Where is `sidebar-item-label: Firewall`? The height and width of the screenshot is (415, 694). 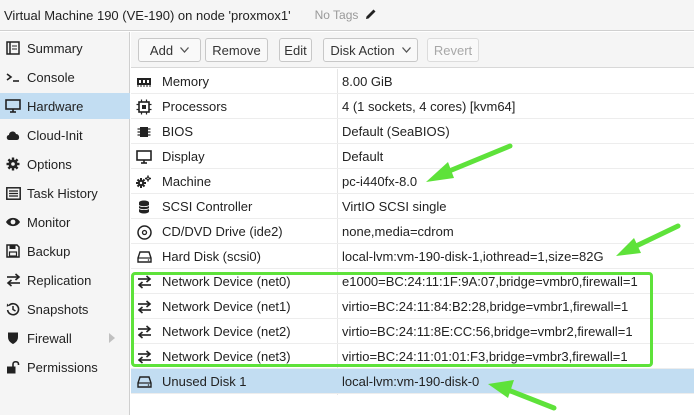
sidebar-item-label: Firewall is located at coordinates (49, 338).